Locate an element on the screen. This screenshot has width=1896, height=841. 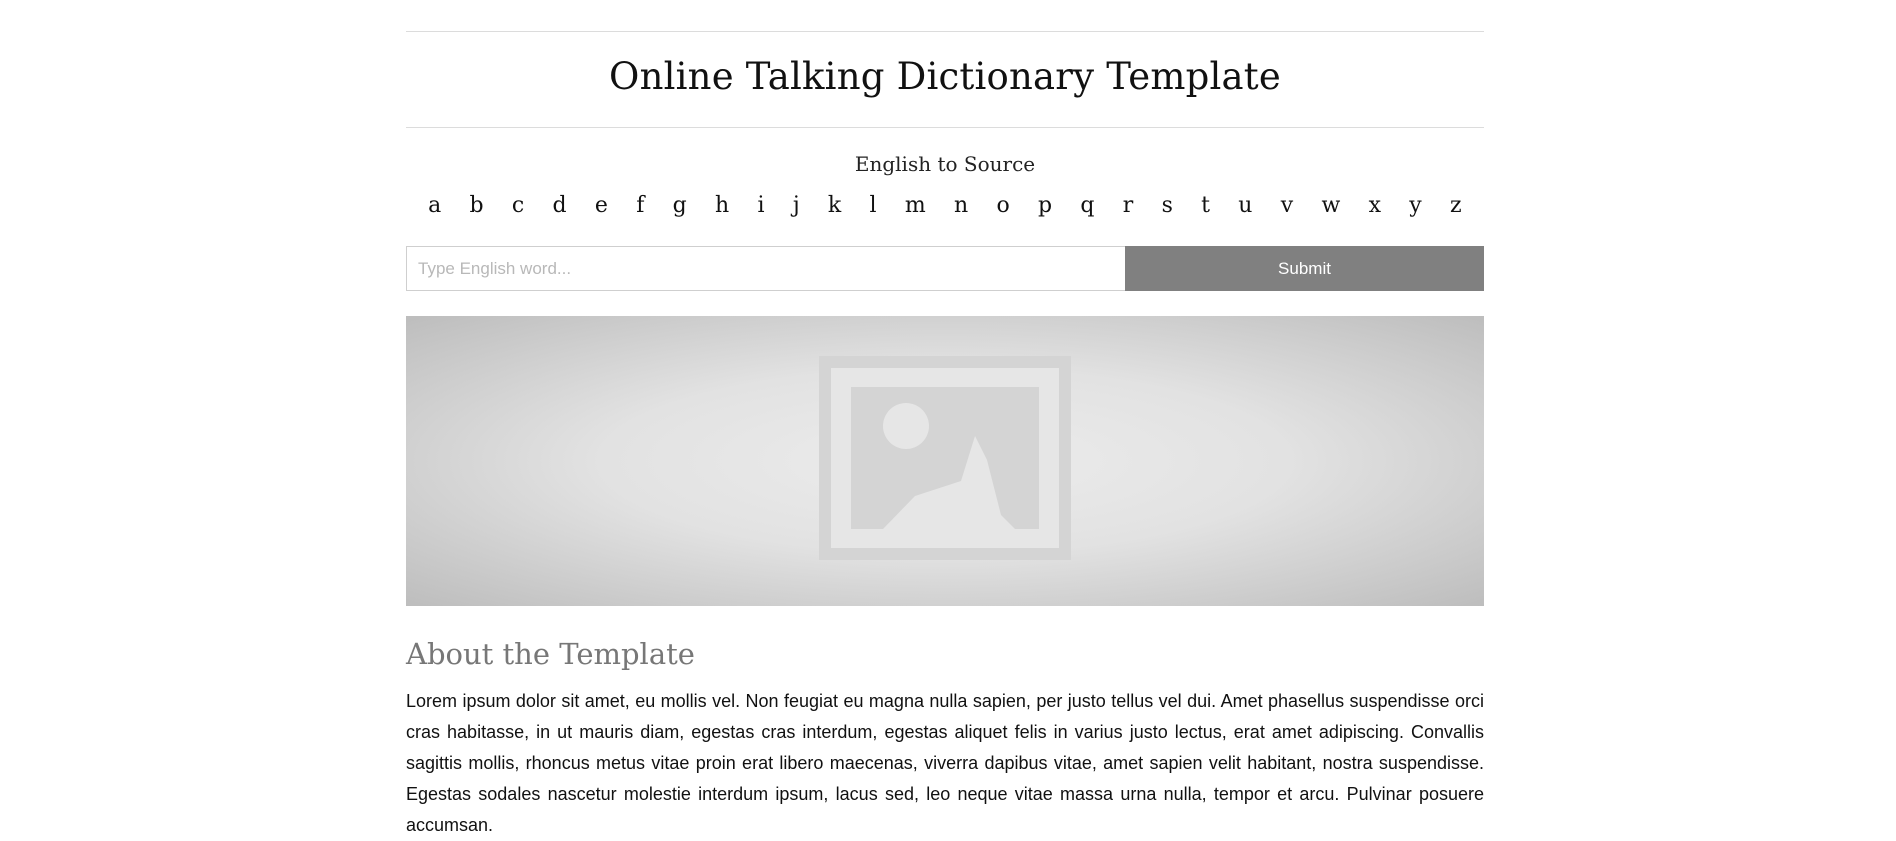
letter-link-x: x is located at coordinates (1375, 206).